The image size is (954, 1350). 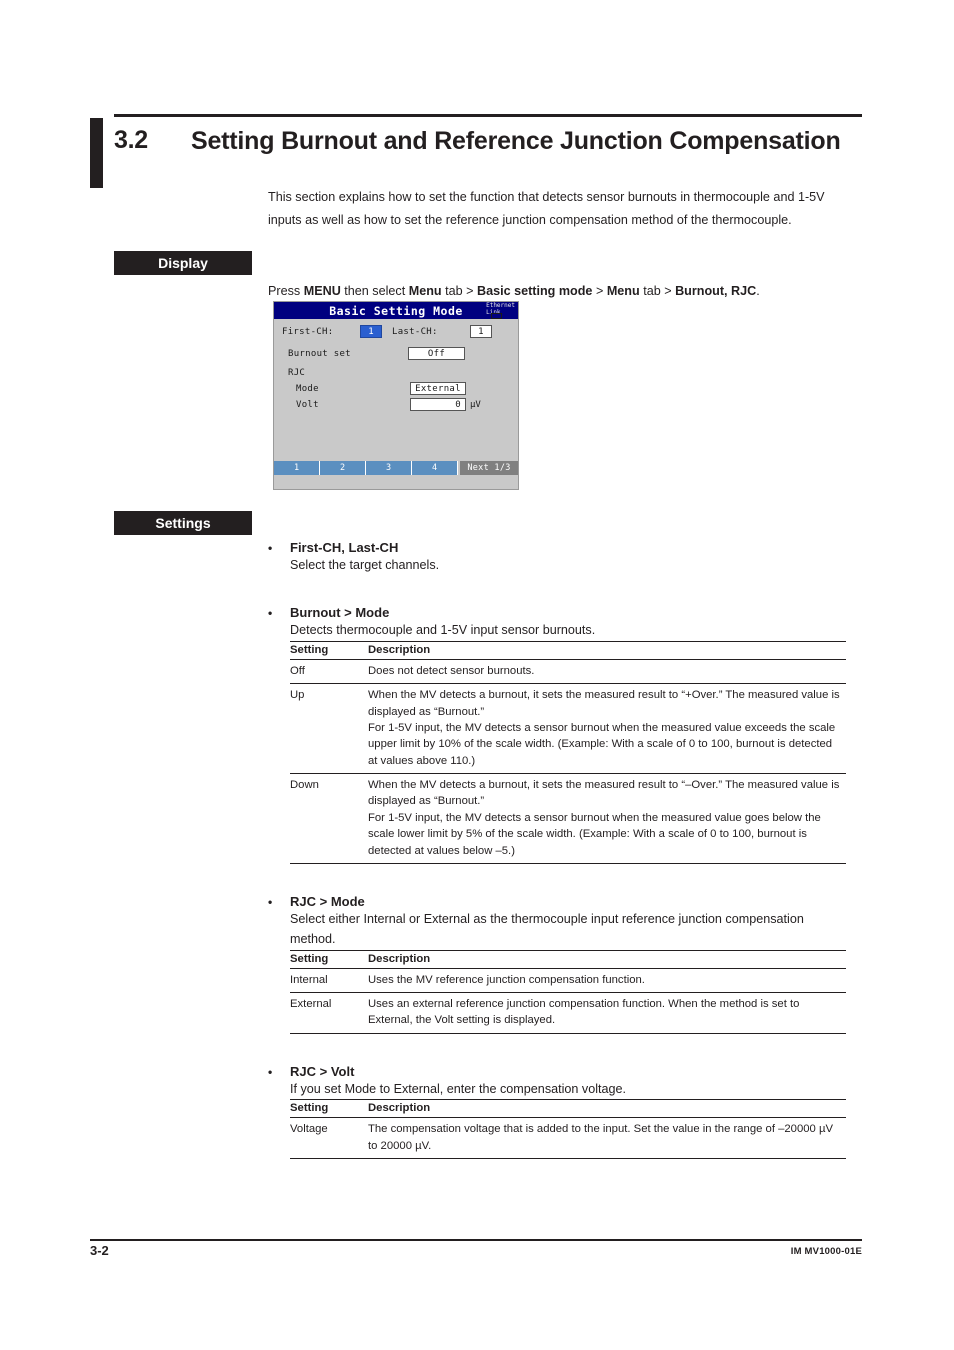 I want to click on setting-description: Select the target channels., so click(x=365, y=565).